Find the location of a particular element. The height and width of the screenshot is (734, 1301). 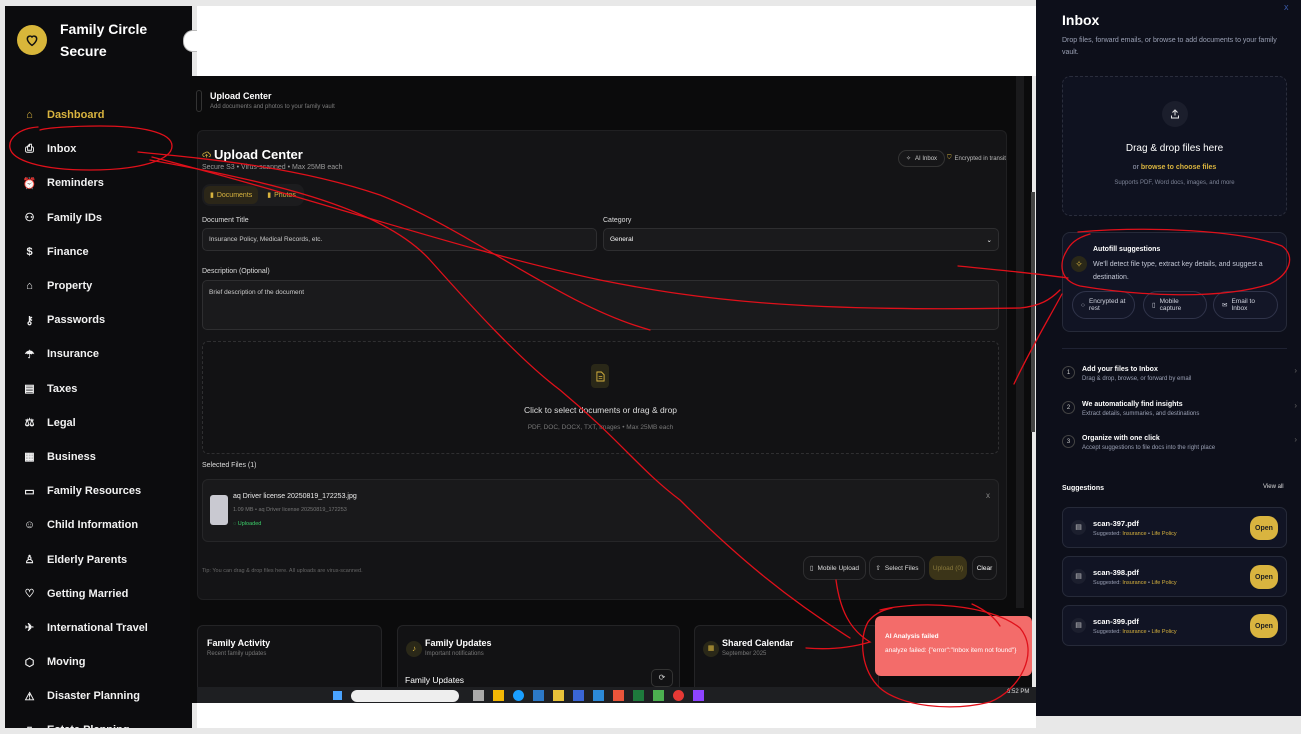

sidebar-item-business: ▦ Business is located at coordinates (98, 457).